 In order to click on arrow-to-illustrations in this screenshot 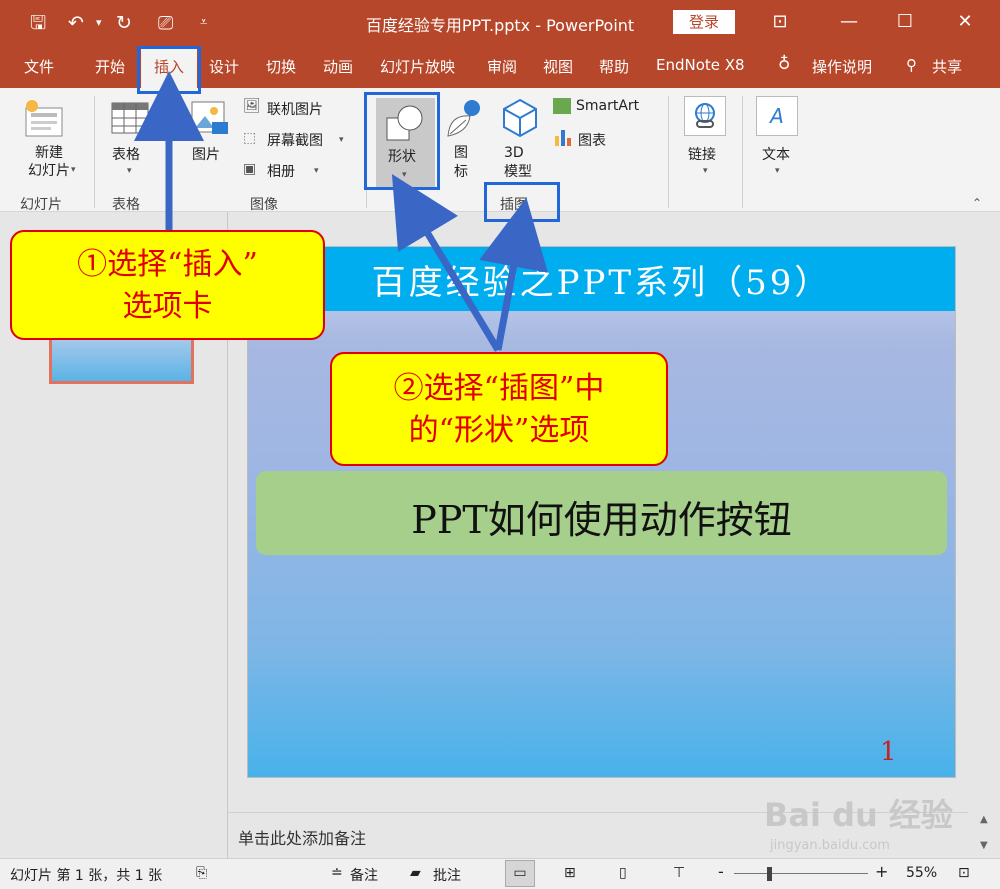, I will do `click(513, 274)`.